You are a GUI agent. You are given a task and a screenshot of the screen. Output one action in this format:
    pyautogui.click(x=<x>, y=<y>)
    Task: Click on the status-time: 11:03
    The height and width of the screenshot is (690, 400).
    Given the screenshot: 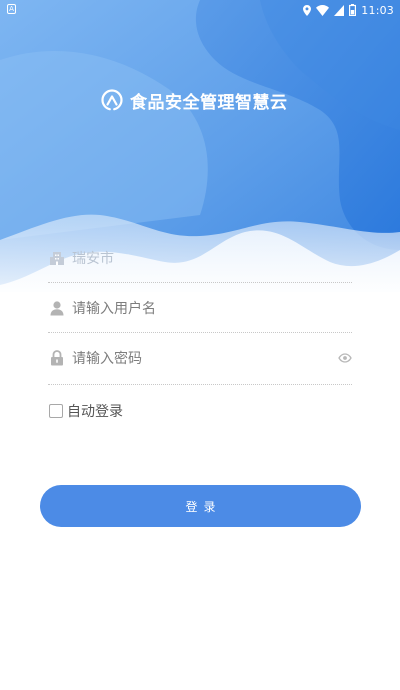 What is the action you would take?
    pyautogui.click(x=377, y=10)
    